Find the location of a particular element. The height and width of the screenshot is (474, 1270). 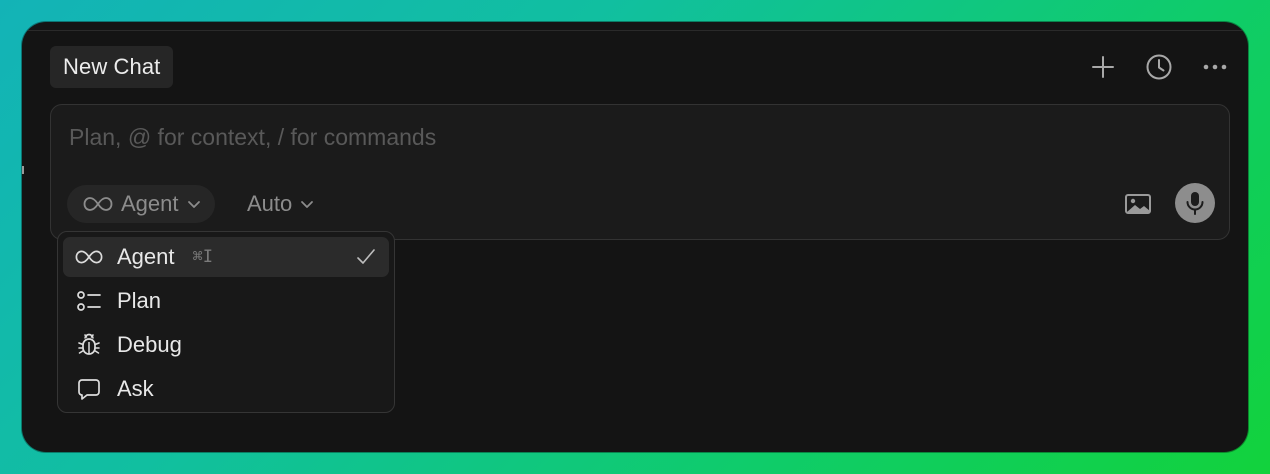

model-selector: Auto is located at coordinates (280, 204).